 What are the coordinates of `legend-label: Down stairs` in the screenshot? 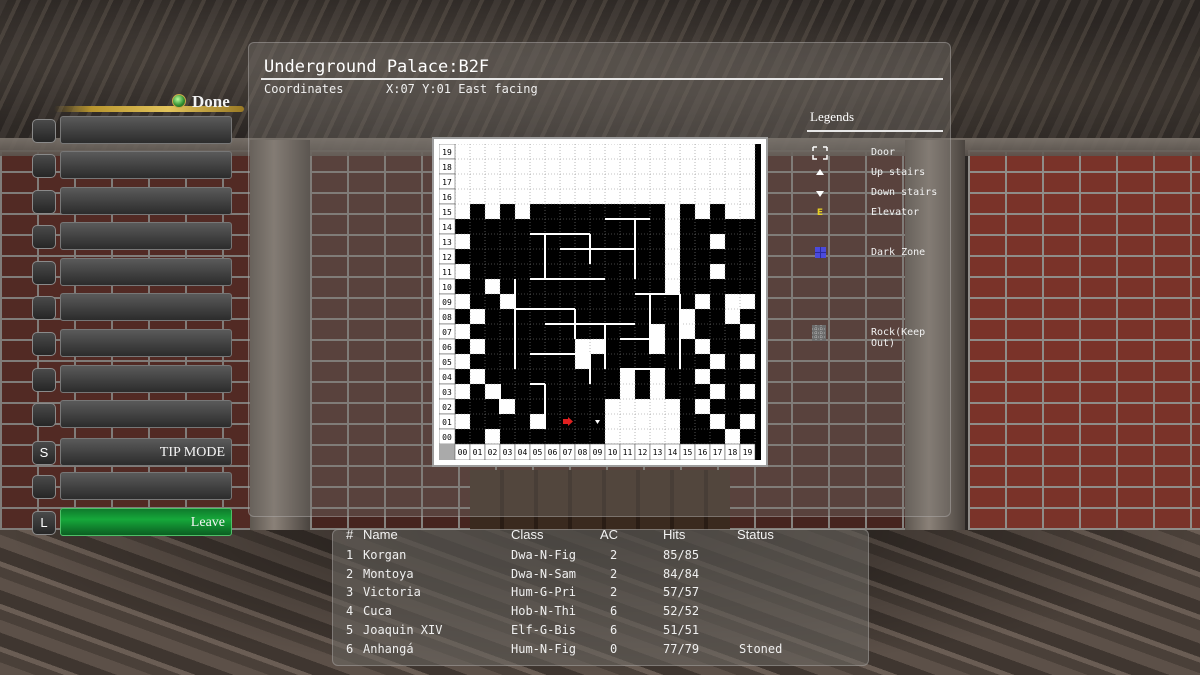 It's located at (904, 192).